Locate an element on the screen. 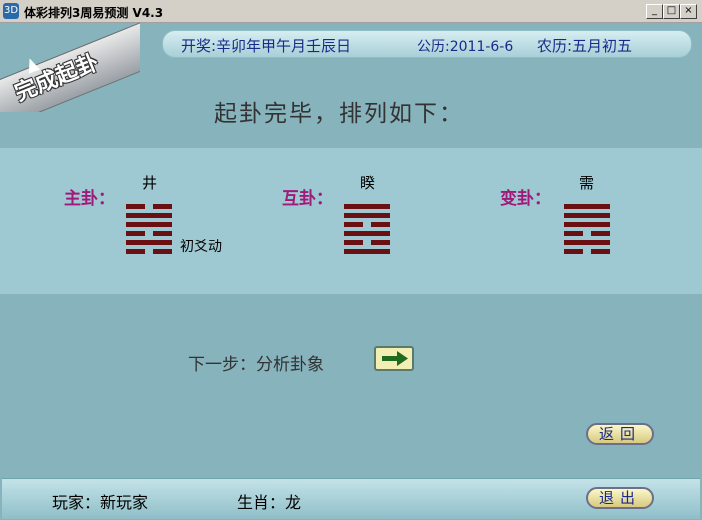 Image resolution: width=702 pixels, height=520 pixels. mutual-gua-name: 睽 is located at coordinates (368, 183).